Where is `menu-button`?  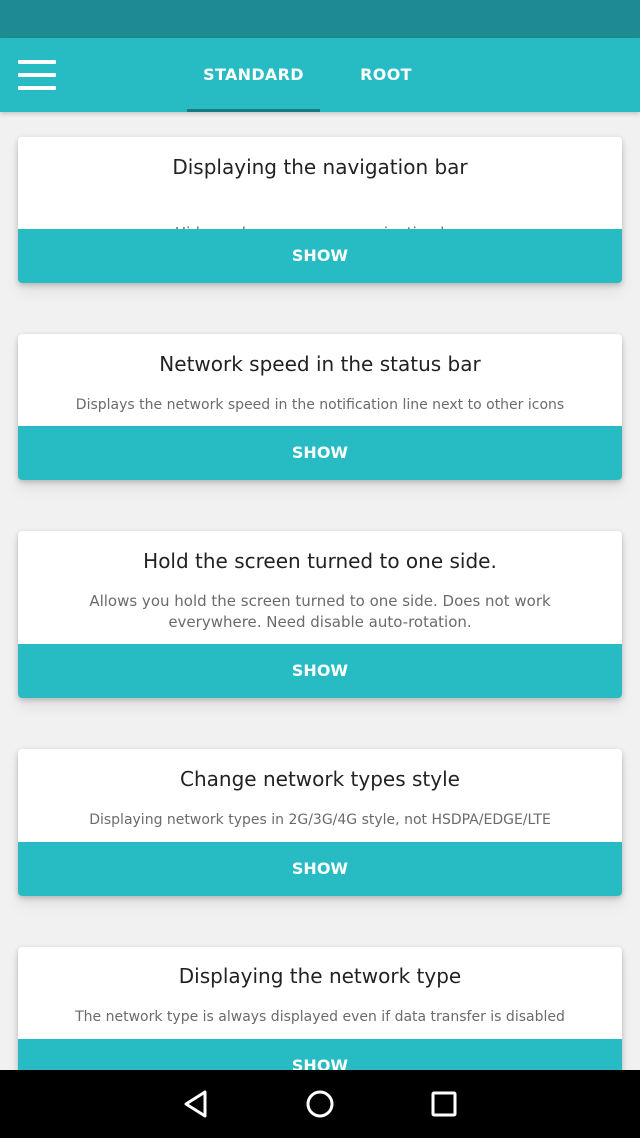 menu-button is located at coordinates (36, 75).